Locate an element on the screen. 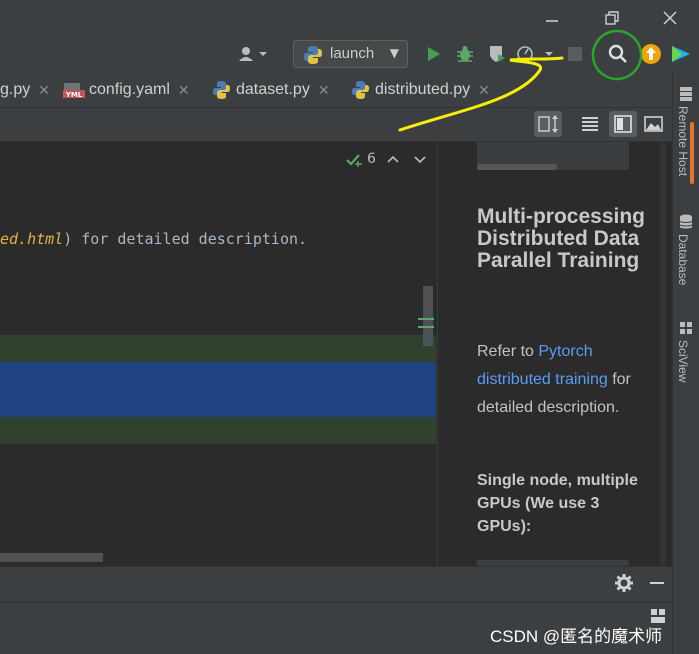  annotation-green-circle is located at coordinates (617, 55).